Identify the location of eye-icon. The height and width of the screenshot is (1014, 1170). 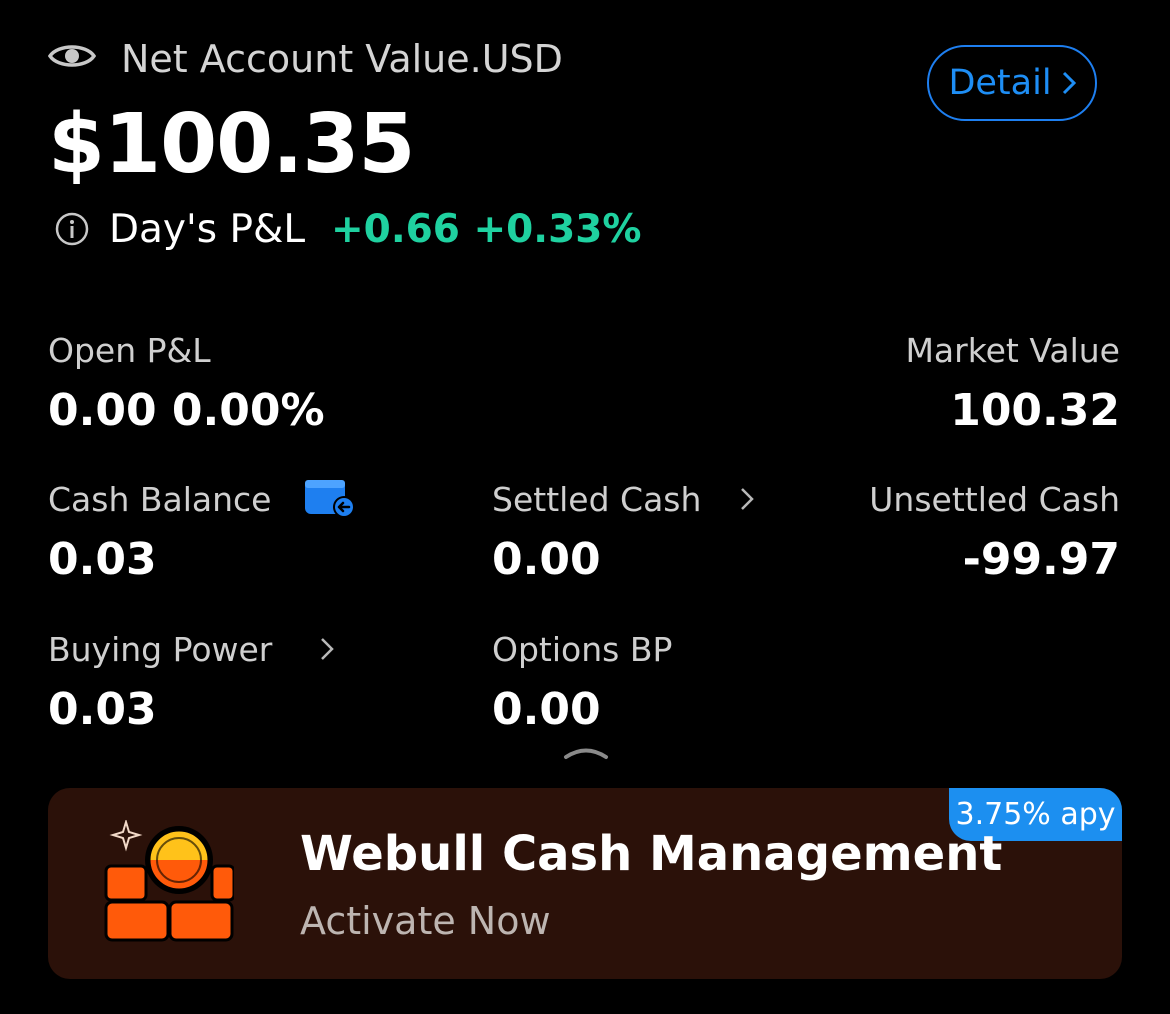
(72, 56).